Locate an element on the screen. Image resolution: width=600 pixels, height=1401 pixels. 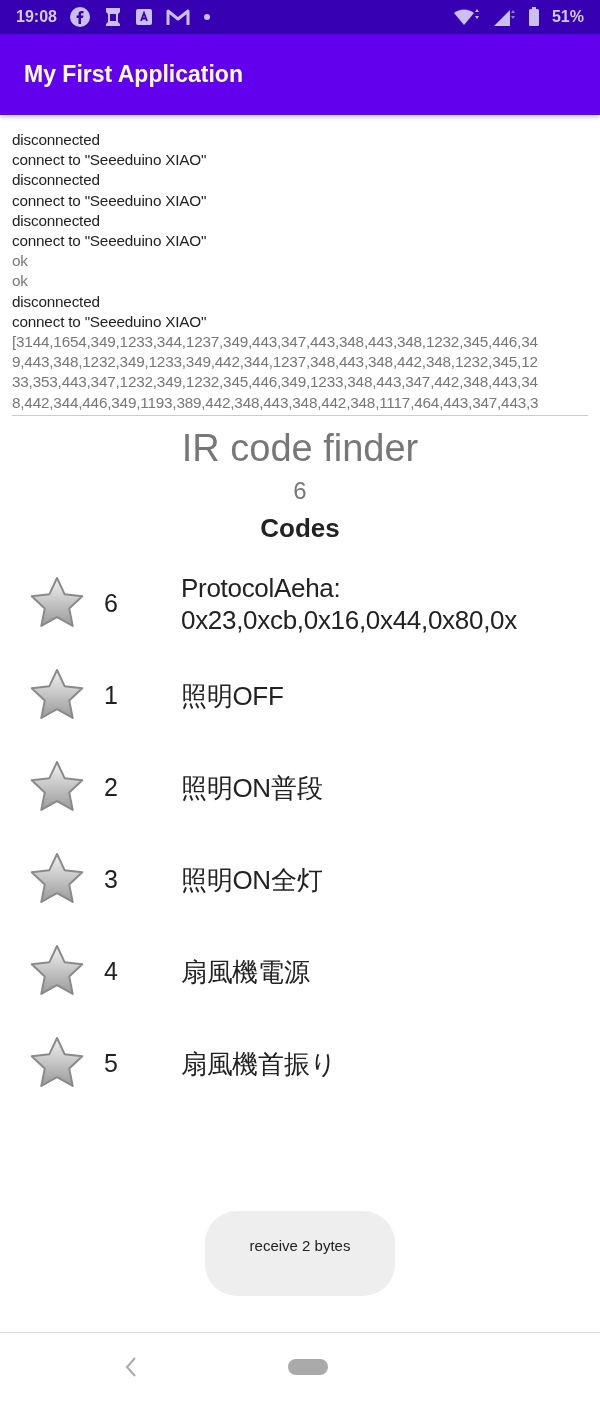
code-number: 6 is located at coordinates (111, 604).